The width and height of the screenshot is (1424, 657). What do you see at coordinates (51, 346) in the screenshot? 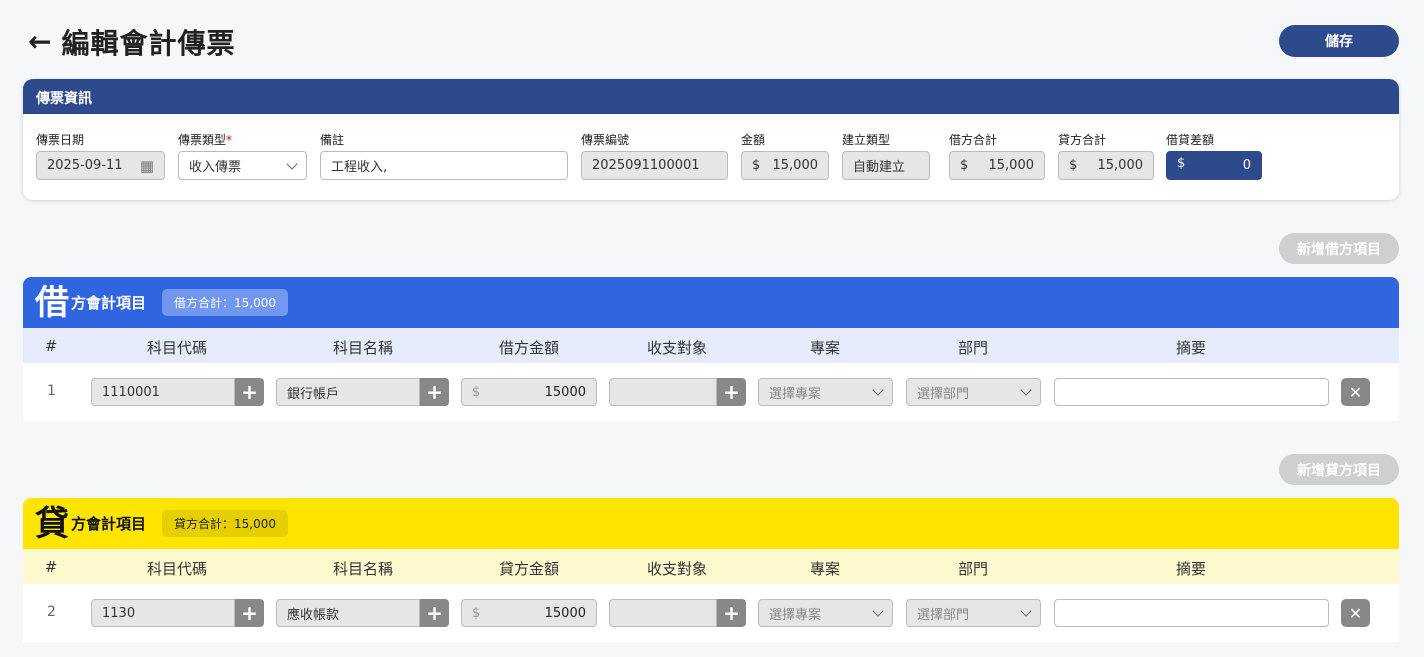
I see `col-number: #` at bounding box center [51, 346].